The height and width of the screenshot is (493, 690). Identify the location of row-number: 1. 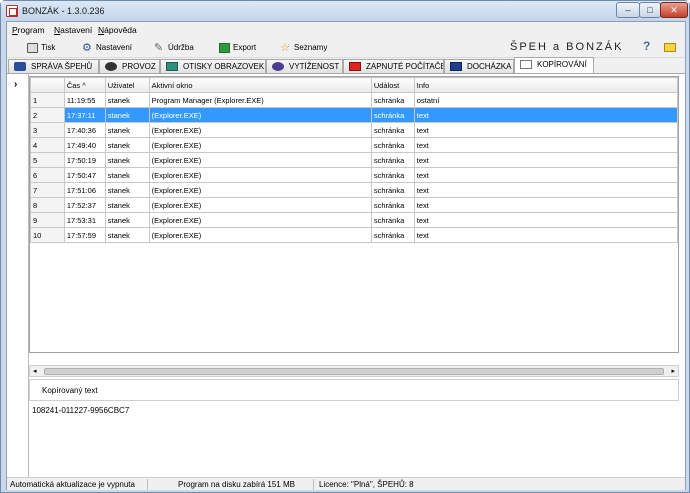
(47, 100).